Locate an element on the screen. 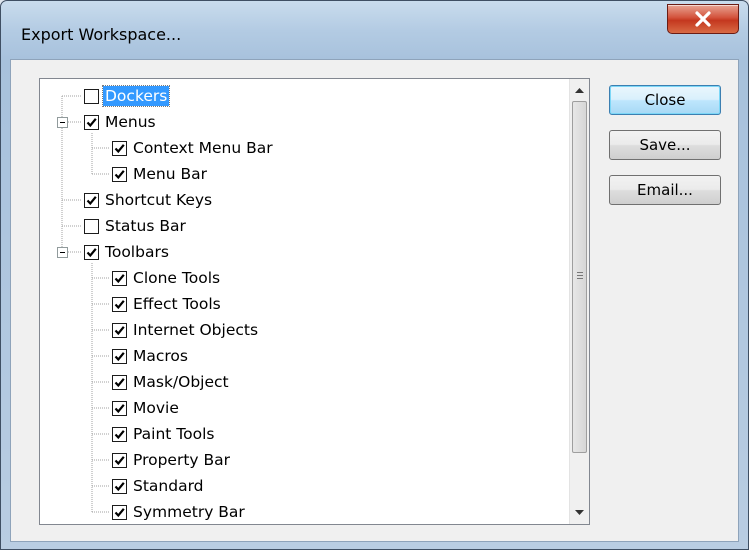  tree-item: Paint Tools is located at coordinates (164, 434).